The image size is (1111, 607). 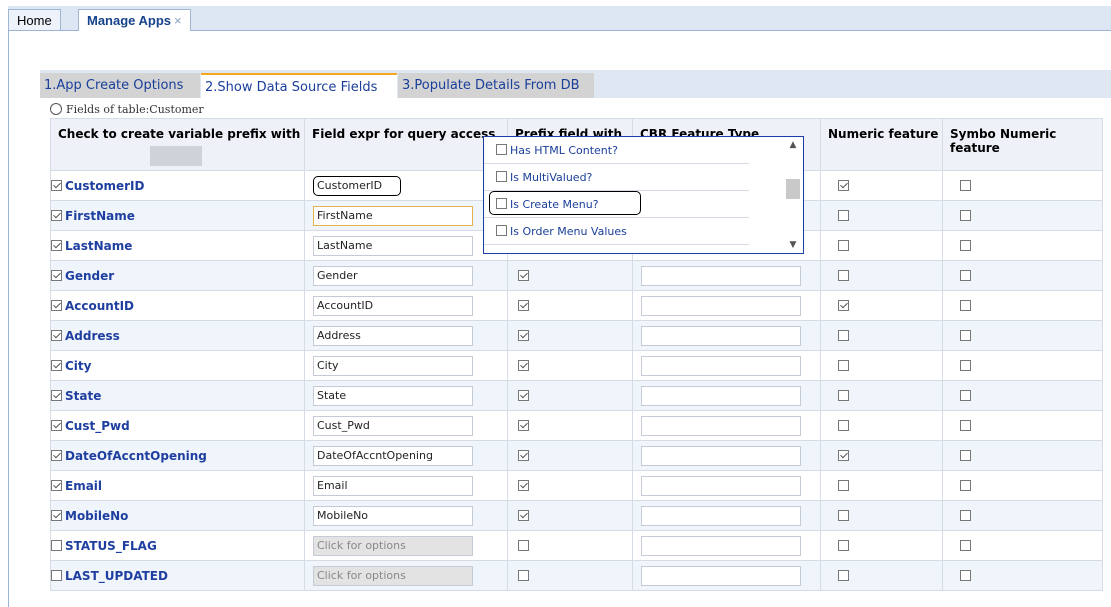 What do you see at coordinates (299, 85) in the screenshot?
I see `step-show-data-source-fields: 2.Show Data Source Fields` at bounding box center [299, 85].